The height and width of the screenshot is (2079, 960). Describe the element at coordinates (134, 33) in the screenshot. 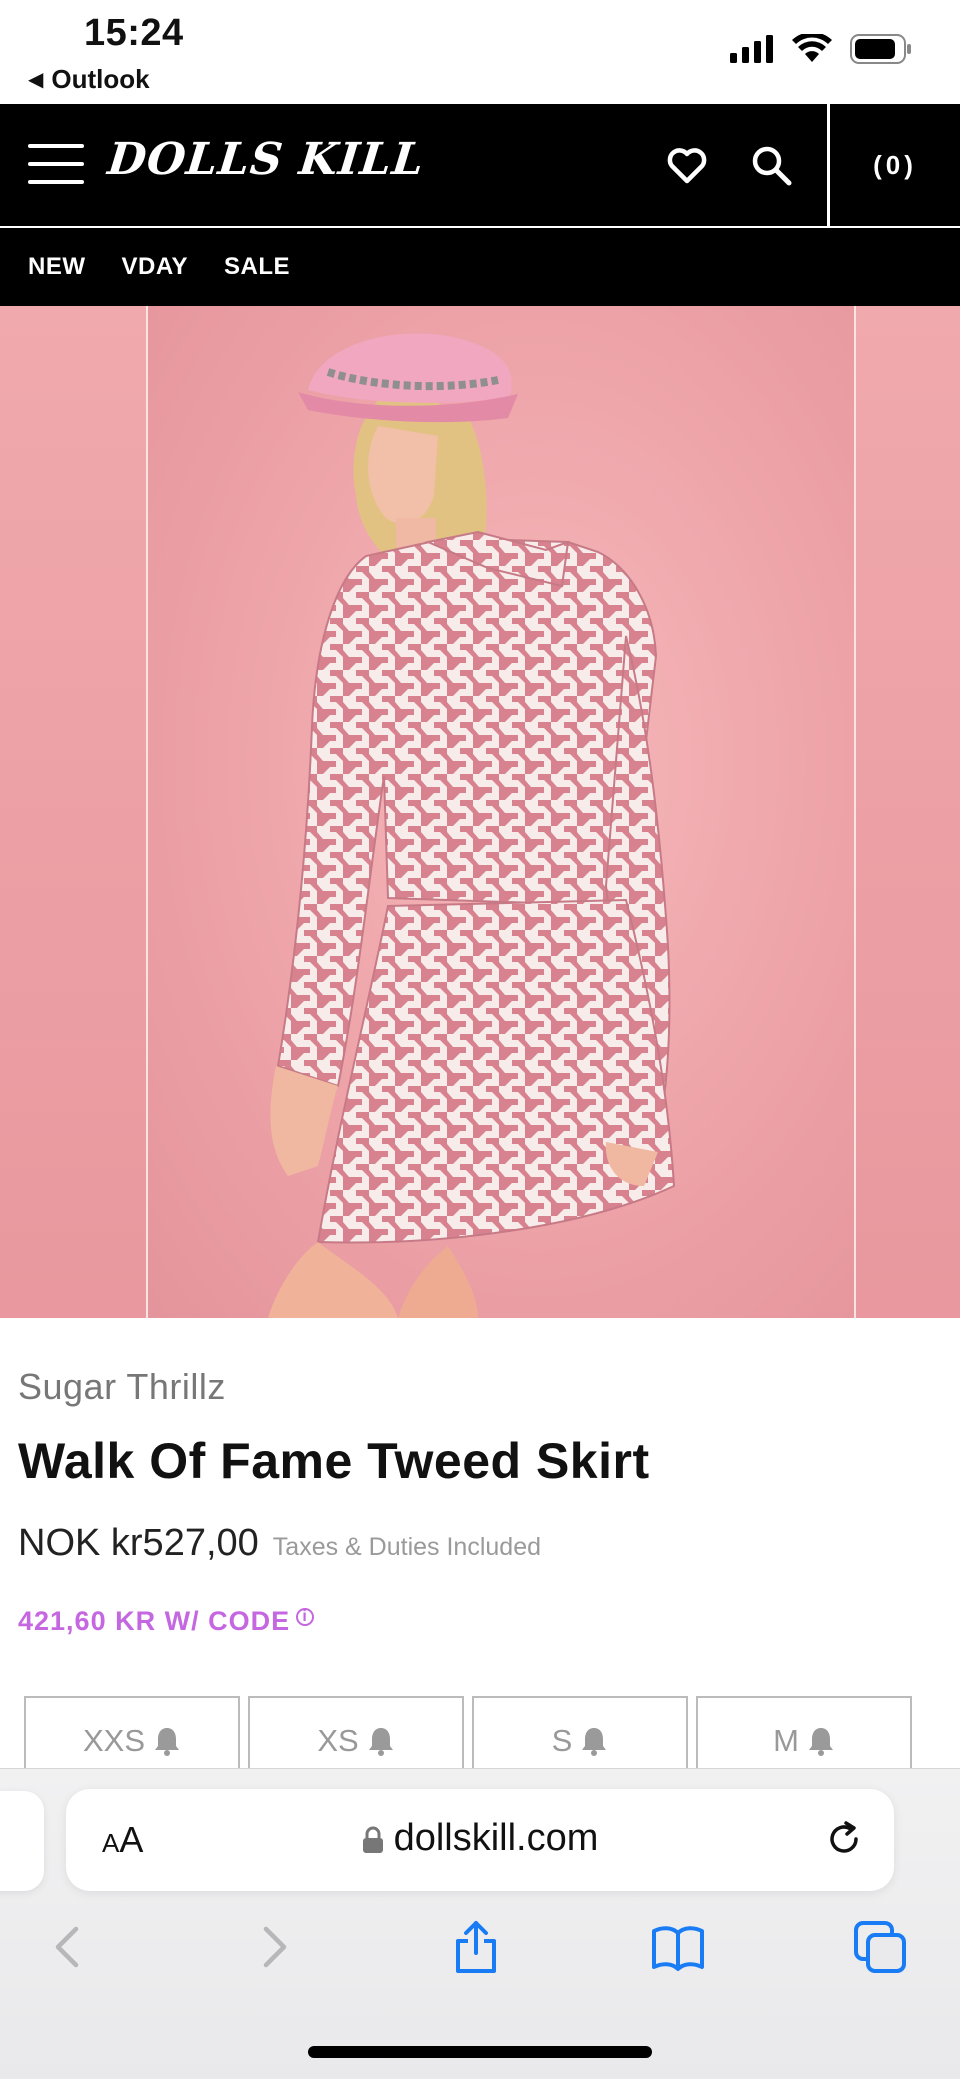

I see `status-time: 15:24` at that location.